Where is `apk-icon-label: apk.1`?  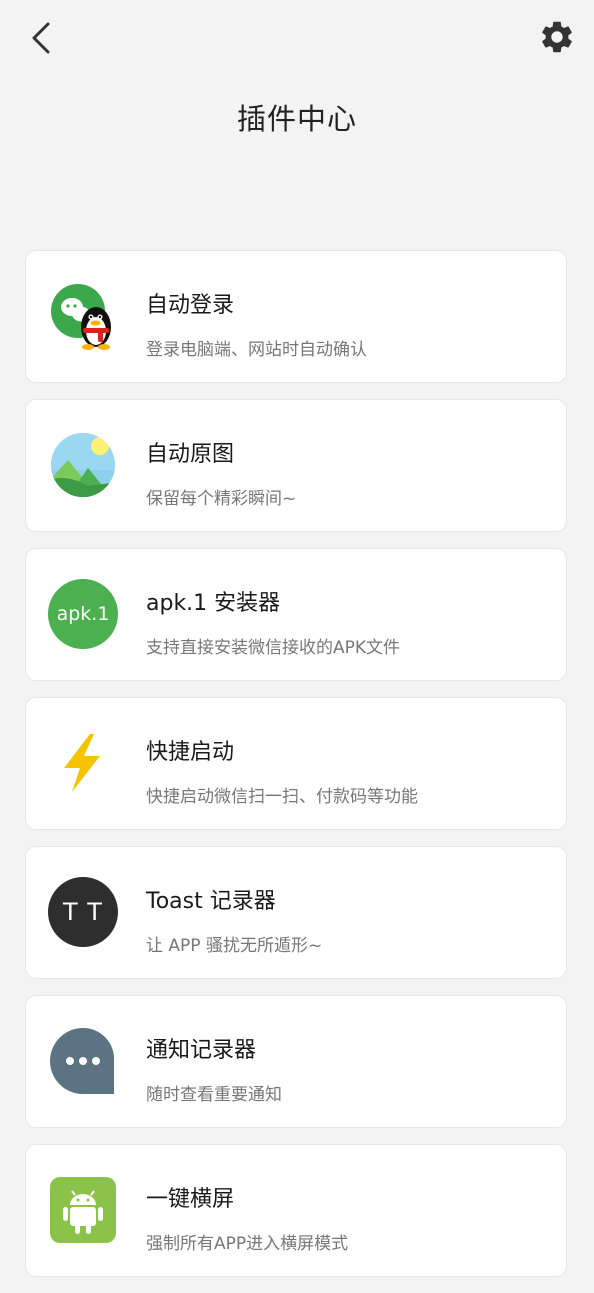
apk-icon-label: apk.1 is located at coordinates (83, 614).